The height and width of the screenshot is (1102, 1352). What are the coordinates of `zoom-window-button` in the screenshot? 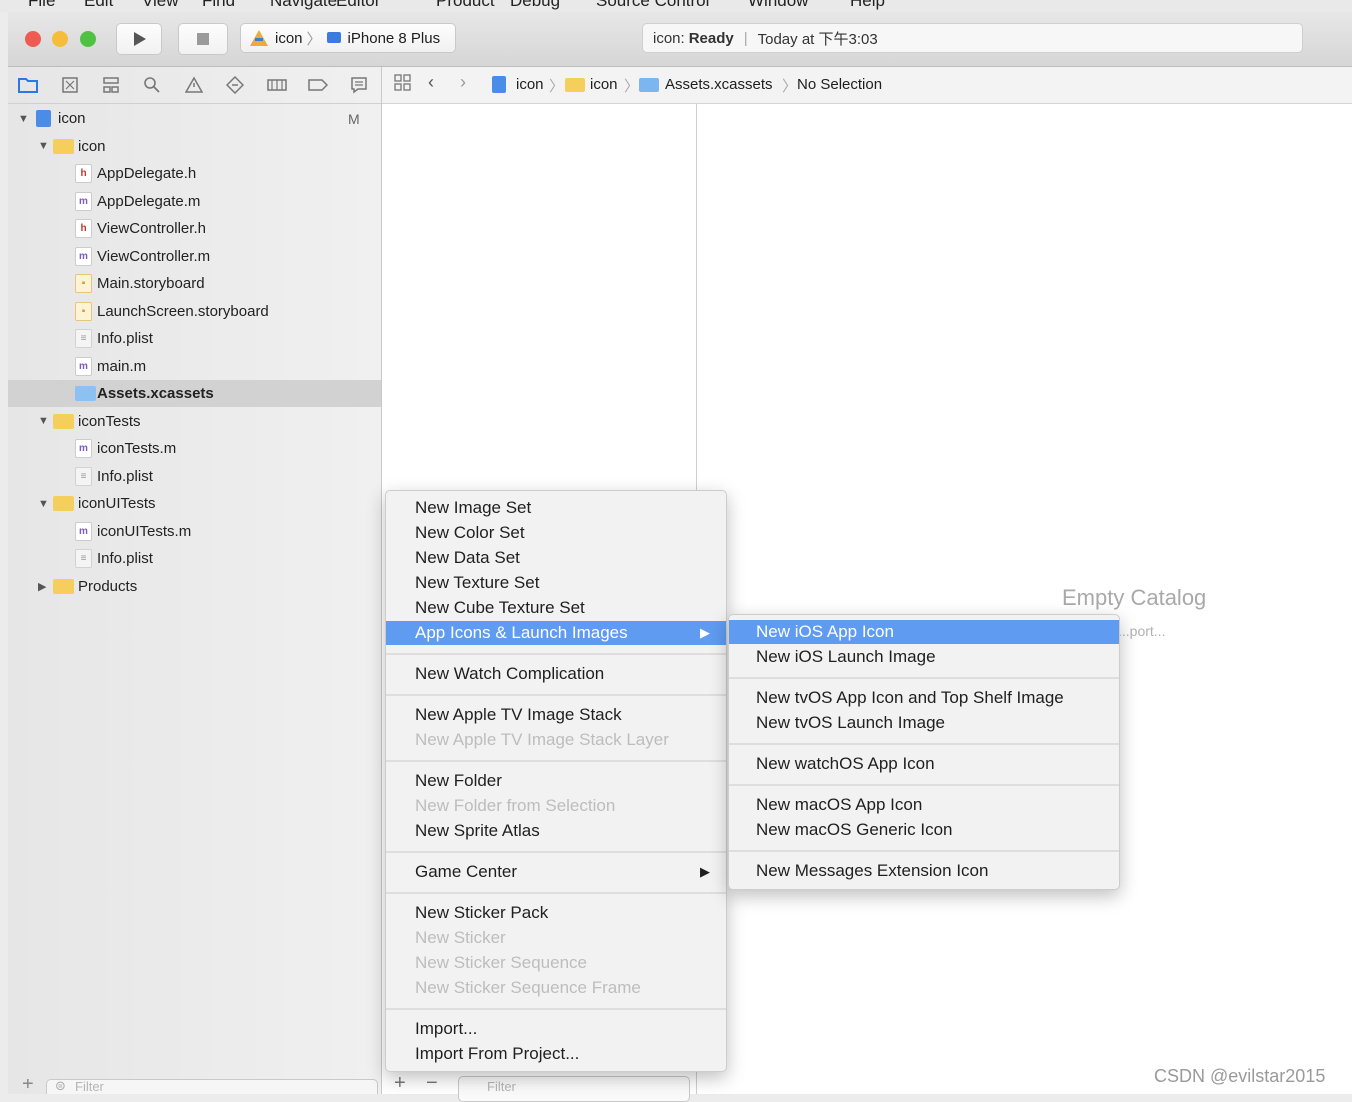 It's located at (88, 39).